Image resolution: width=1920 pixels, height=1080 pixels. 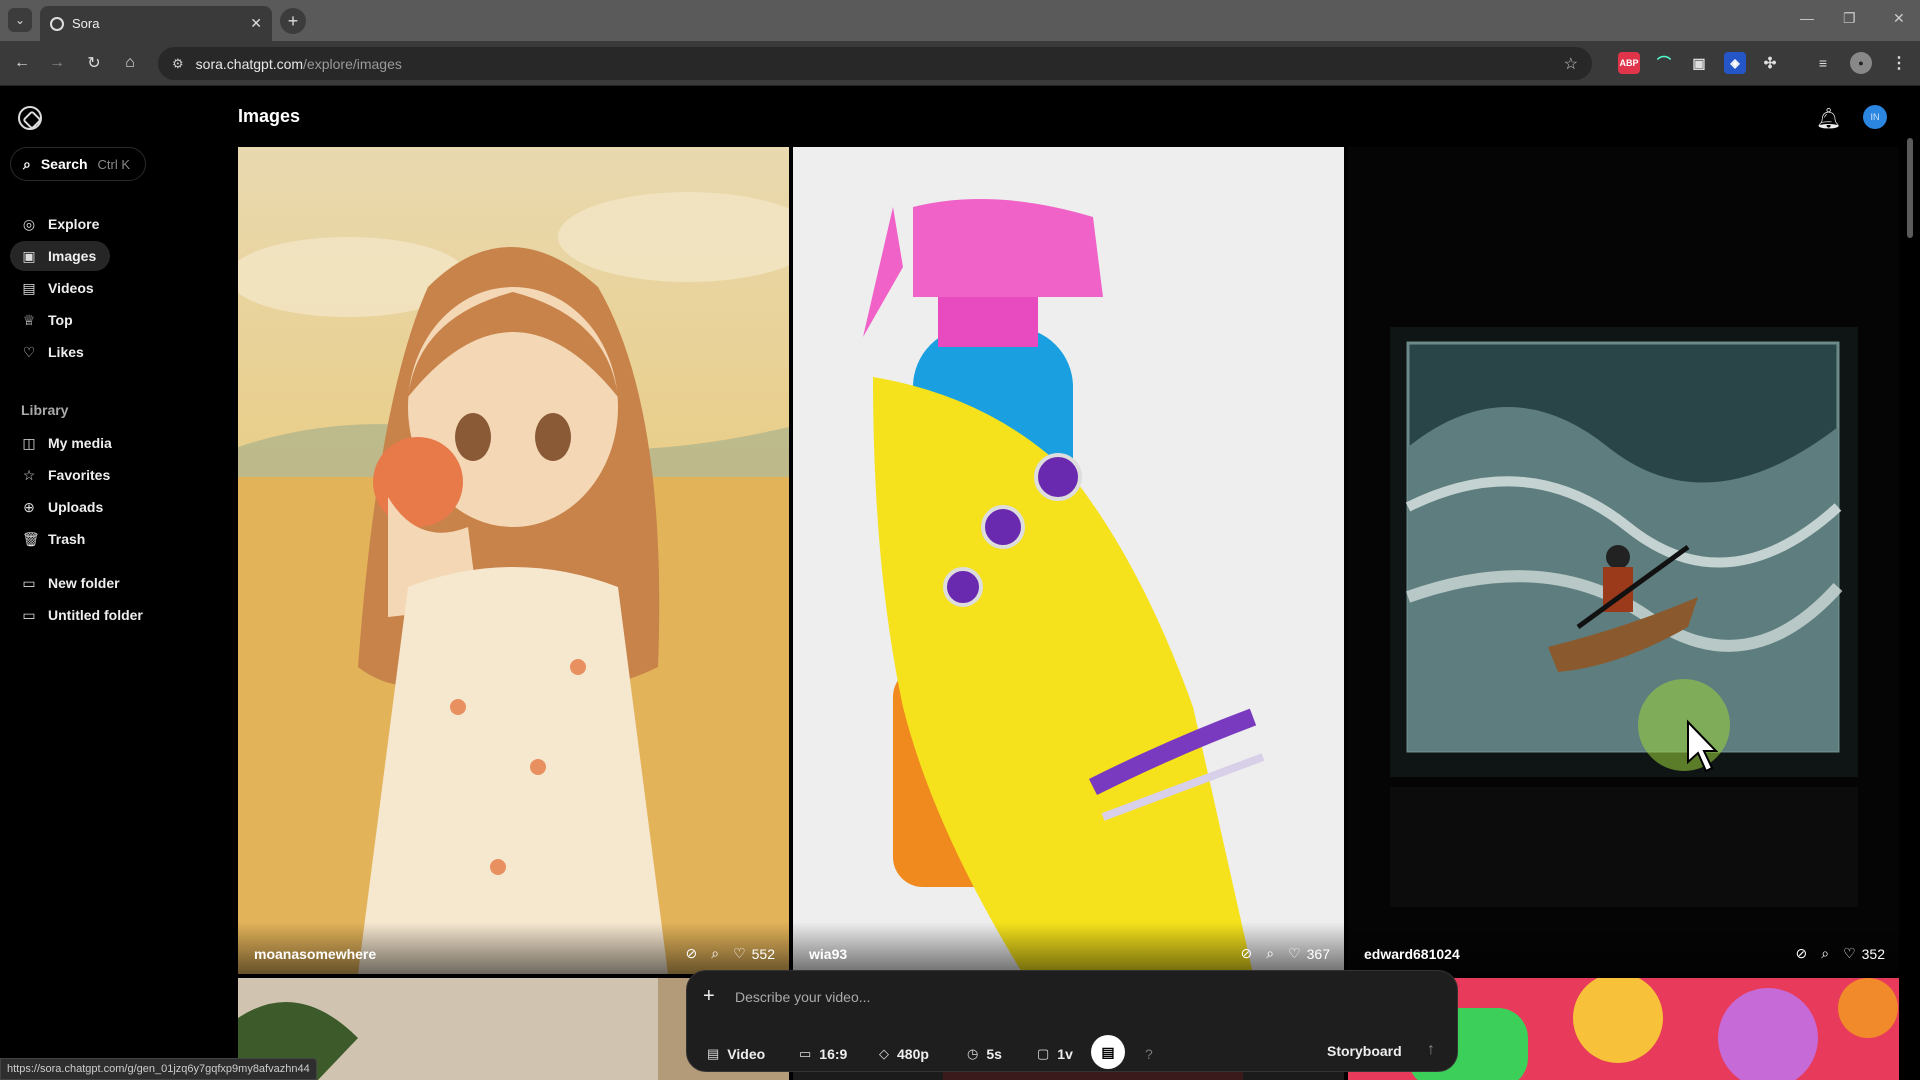 What do you see at coordinates (884, 1053) in the screenshot?
I see `diamond-icon: ◇` at bounding box center [884, 1053].